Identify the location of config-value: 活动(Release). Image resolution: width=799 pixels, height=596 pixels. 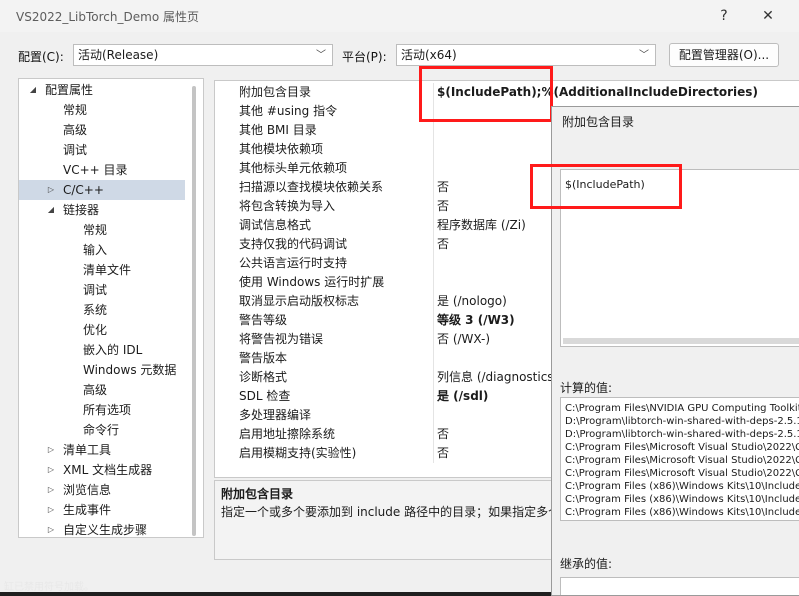
(118, 55).